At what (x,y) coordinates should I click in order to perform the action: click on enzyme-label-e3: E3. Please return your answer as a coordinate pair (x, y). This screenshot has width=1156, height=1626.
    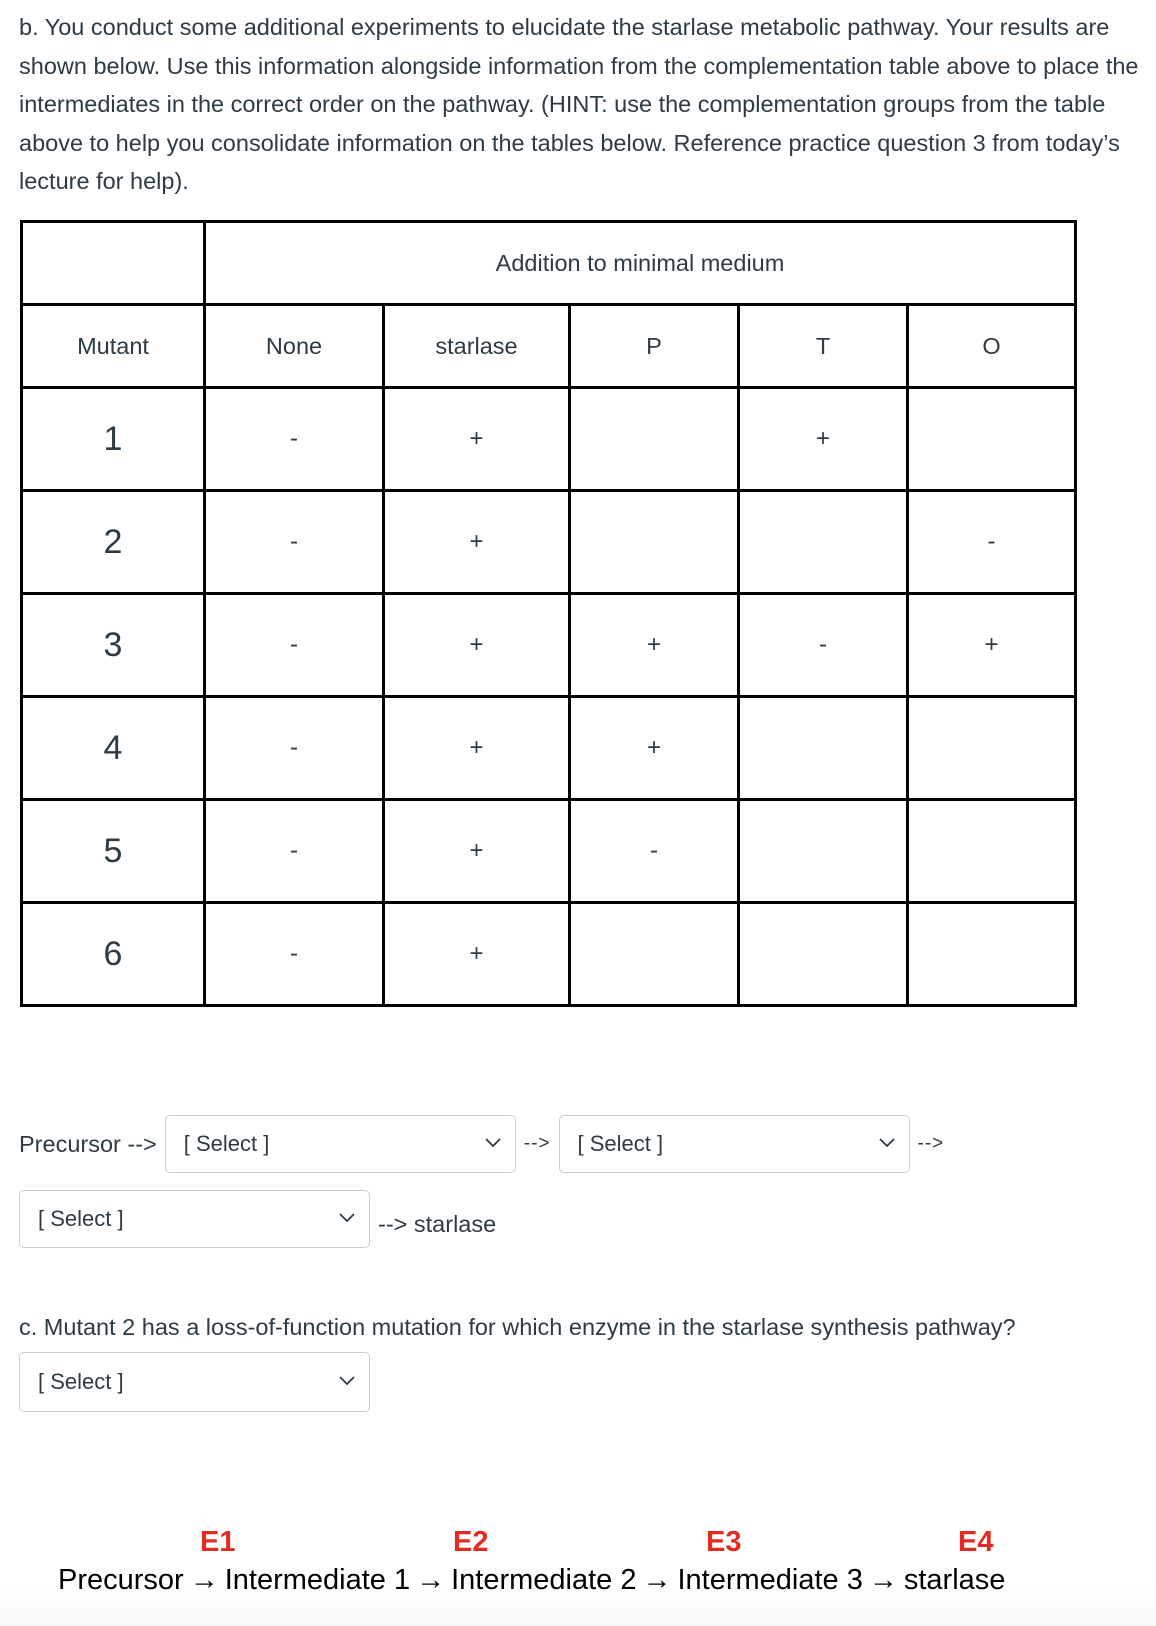
    Looking at the image, I should click on (724, 1542).